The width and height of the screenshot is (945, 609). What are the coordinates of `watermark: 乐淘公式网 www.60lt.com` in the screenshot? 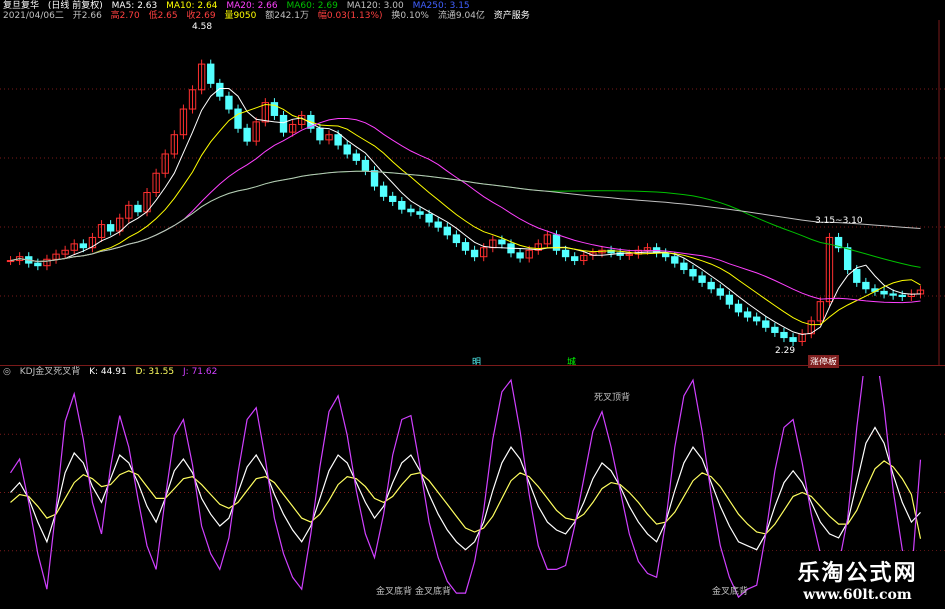 It's located at (857, 580).